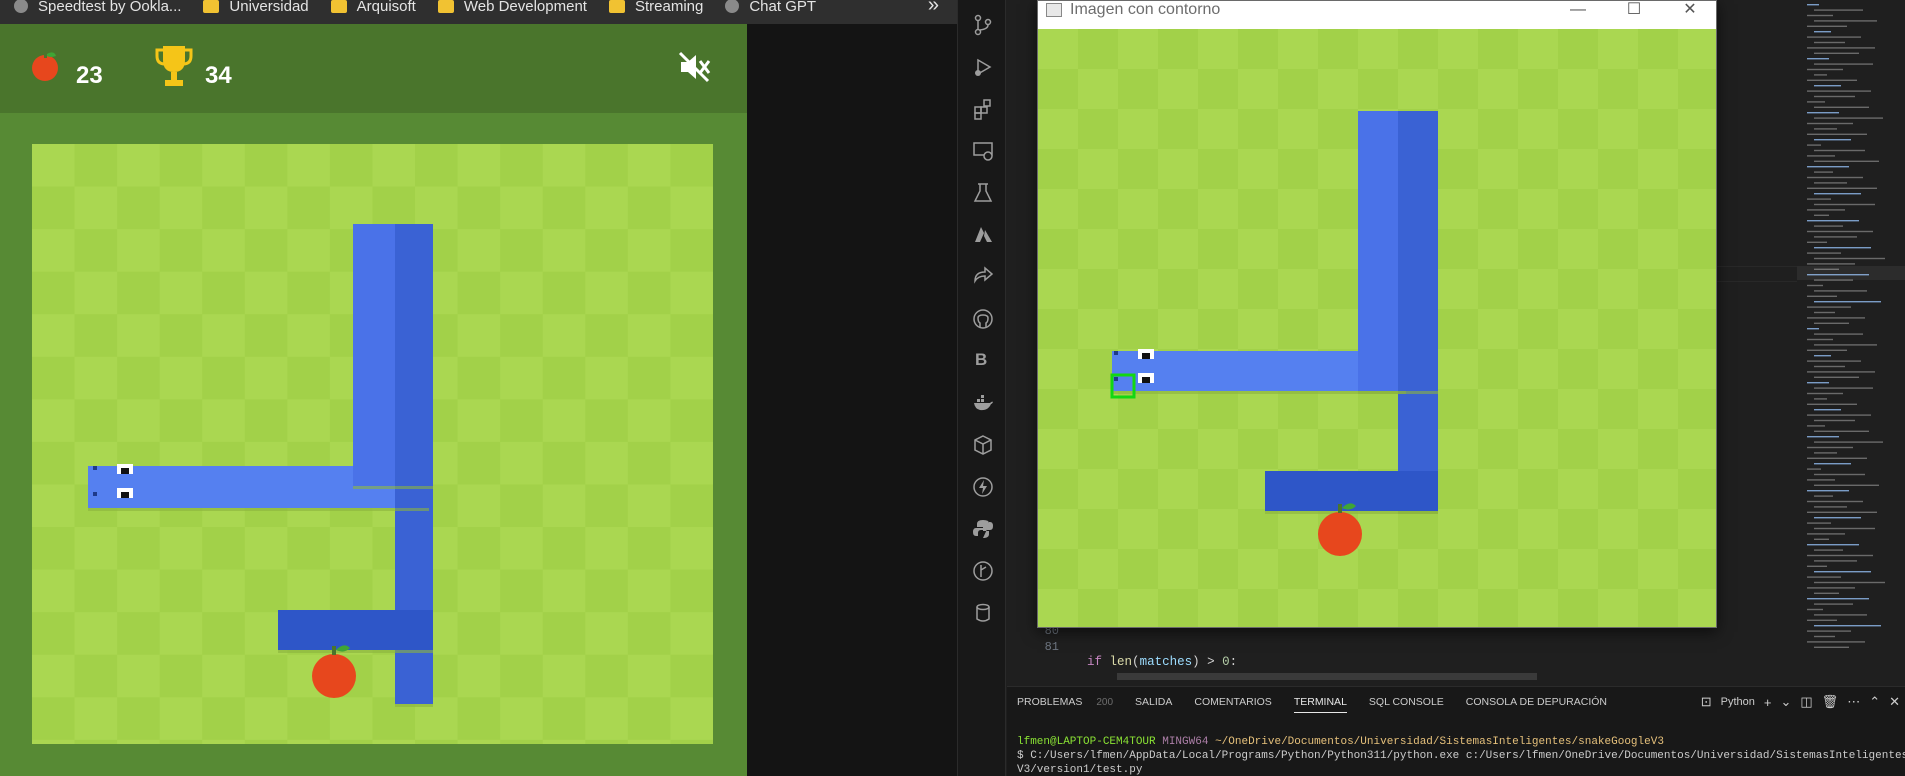 The height and width of the screenshot is (776, 1905). I want to click on bookmark-label: Arquisoft, so click(386, 7).